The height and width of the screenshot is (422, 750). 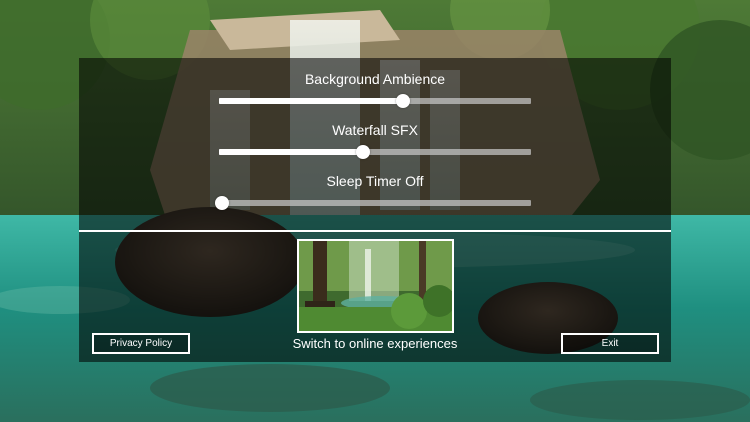 What do you see at coordinates (375, 130) in the screenshot?
I see `waterfall-sfx-label: Waterfall SFX` at bounding box center [375, 130].